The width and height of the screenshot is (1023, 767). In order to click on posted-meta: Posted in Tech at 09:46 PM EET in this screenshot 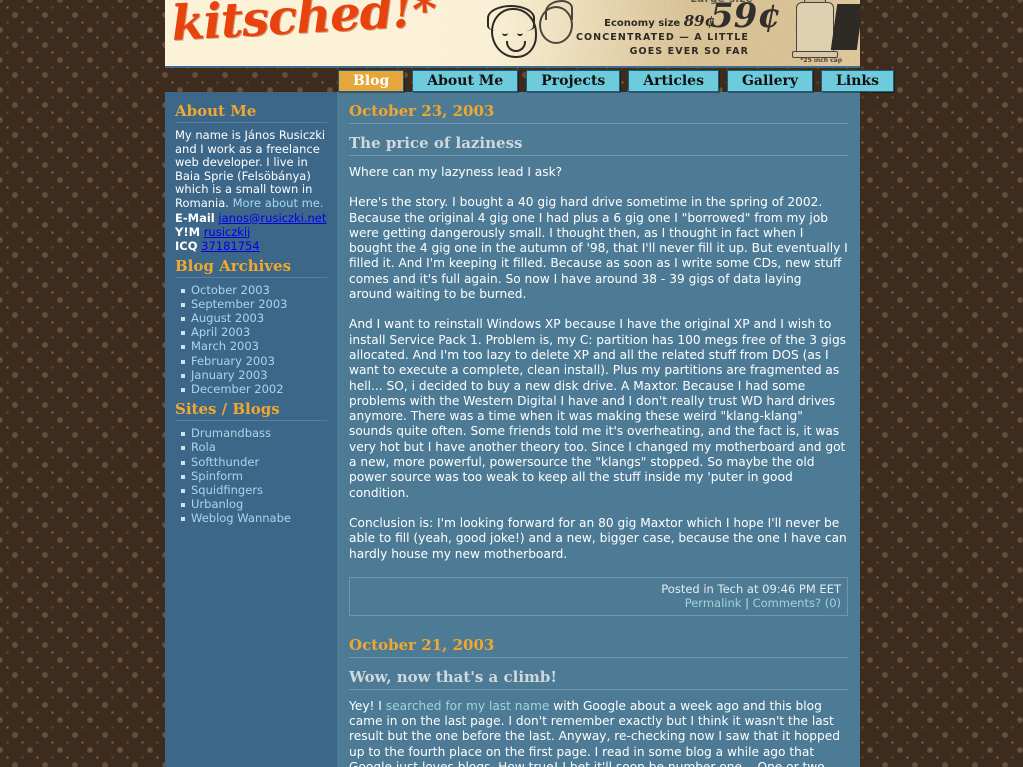, I will do `click(751, 588)`.